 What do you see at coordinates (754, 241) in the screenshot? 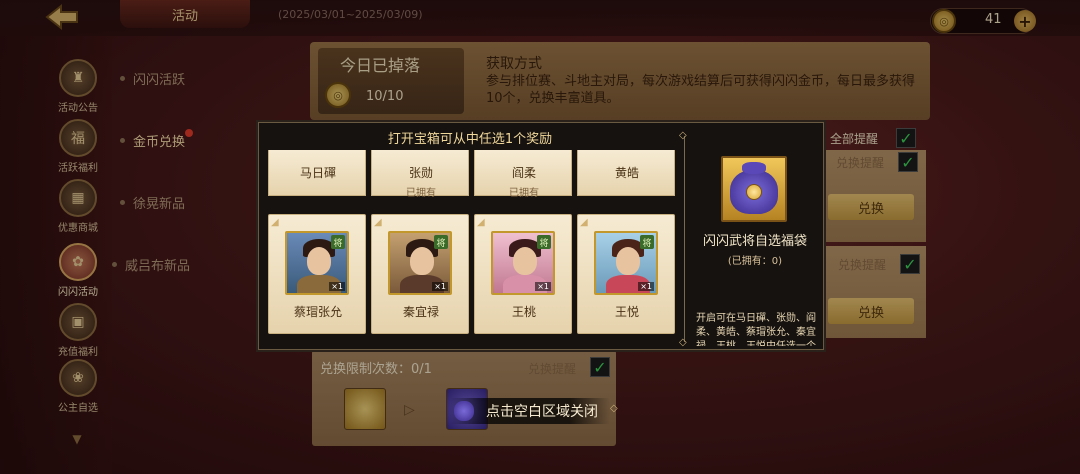
I see `item-name: 闪闪武将自选福袋` at bounding box center [754, 241].